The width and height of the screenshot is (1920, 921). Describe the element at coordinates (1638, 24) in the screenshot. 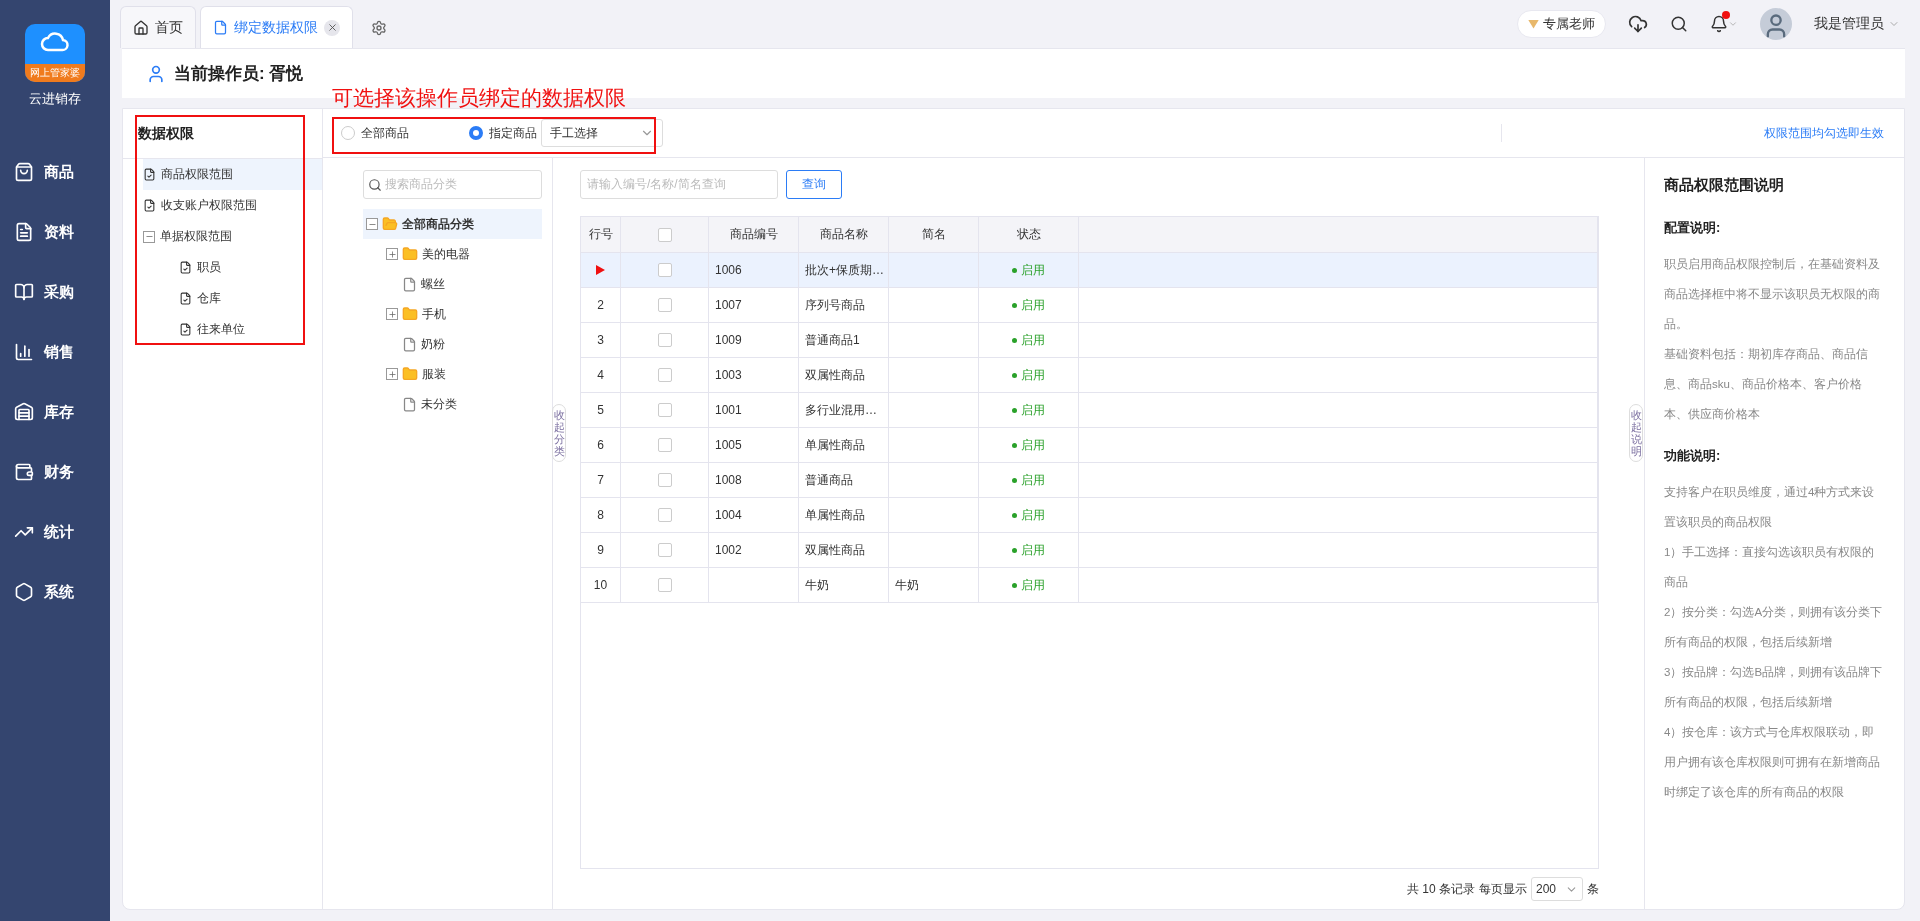

I see `cloud-download-icon` at that location.